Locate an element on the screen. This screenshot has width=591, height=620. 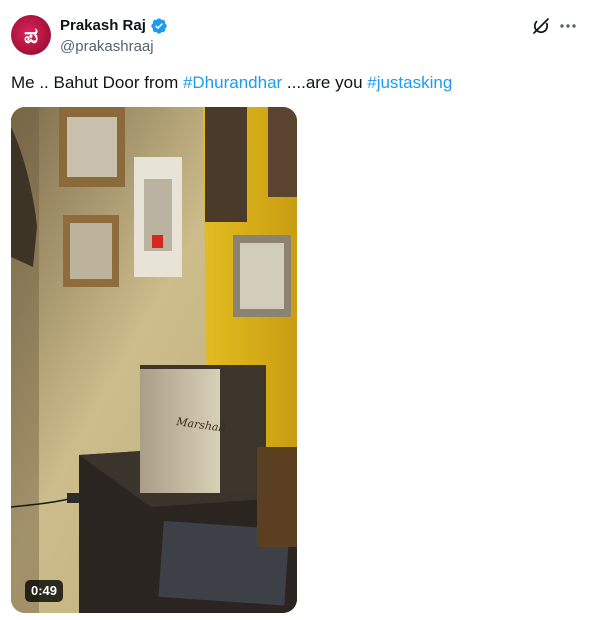
grok-icon is located at coordinates (541, 26).